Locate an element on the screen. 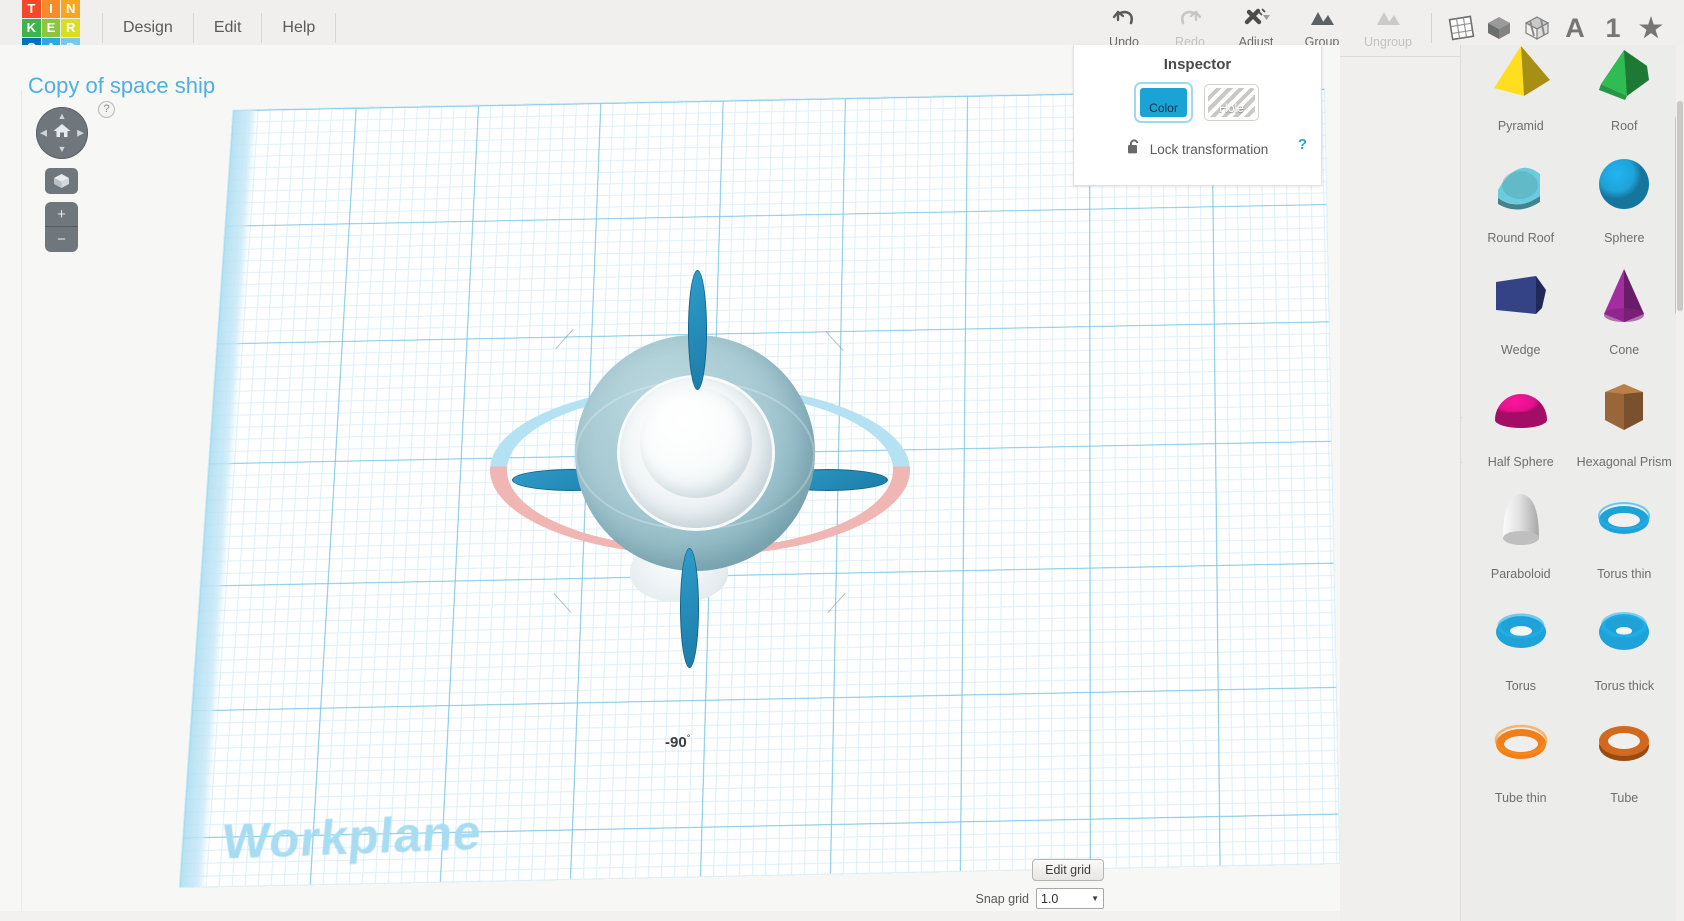  tube-thin-icon is located at coordinates (1521, 744).